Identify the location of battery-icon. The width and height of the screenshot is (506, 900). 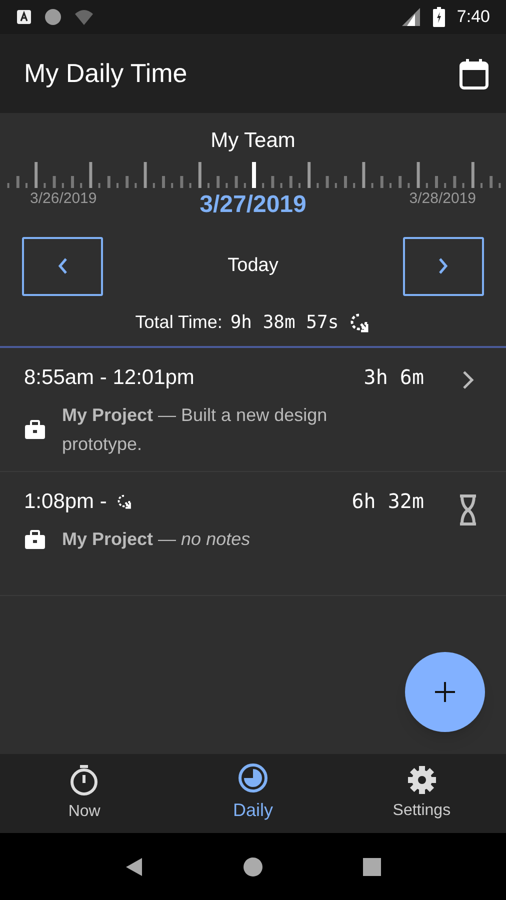
(438, 17).